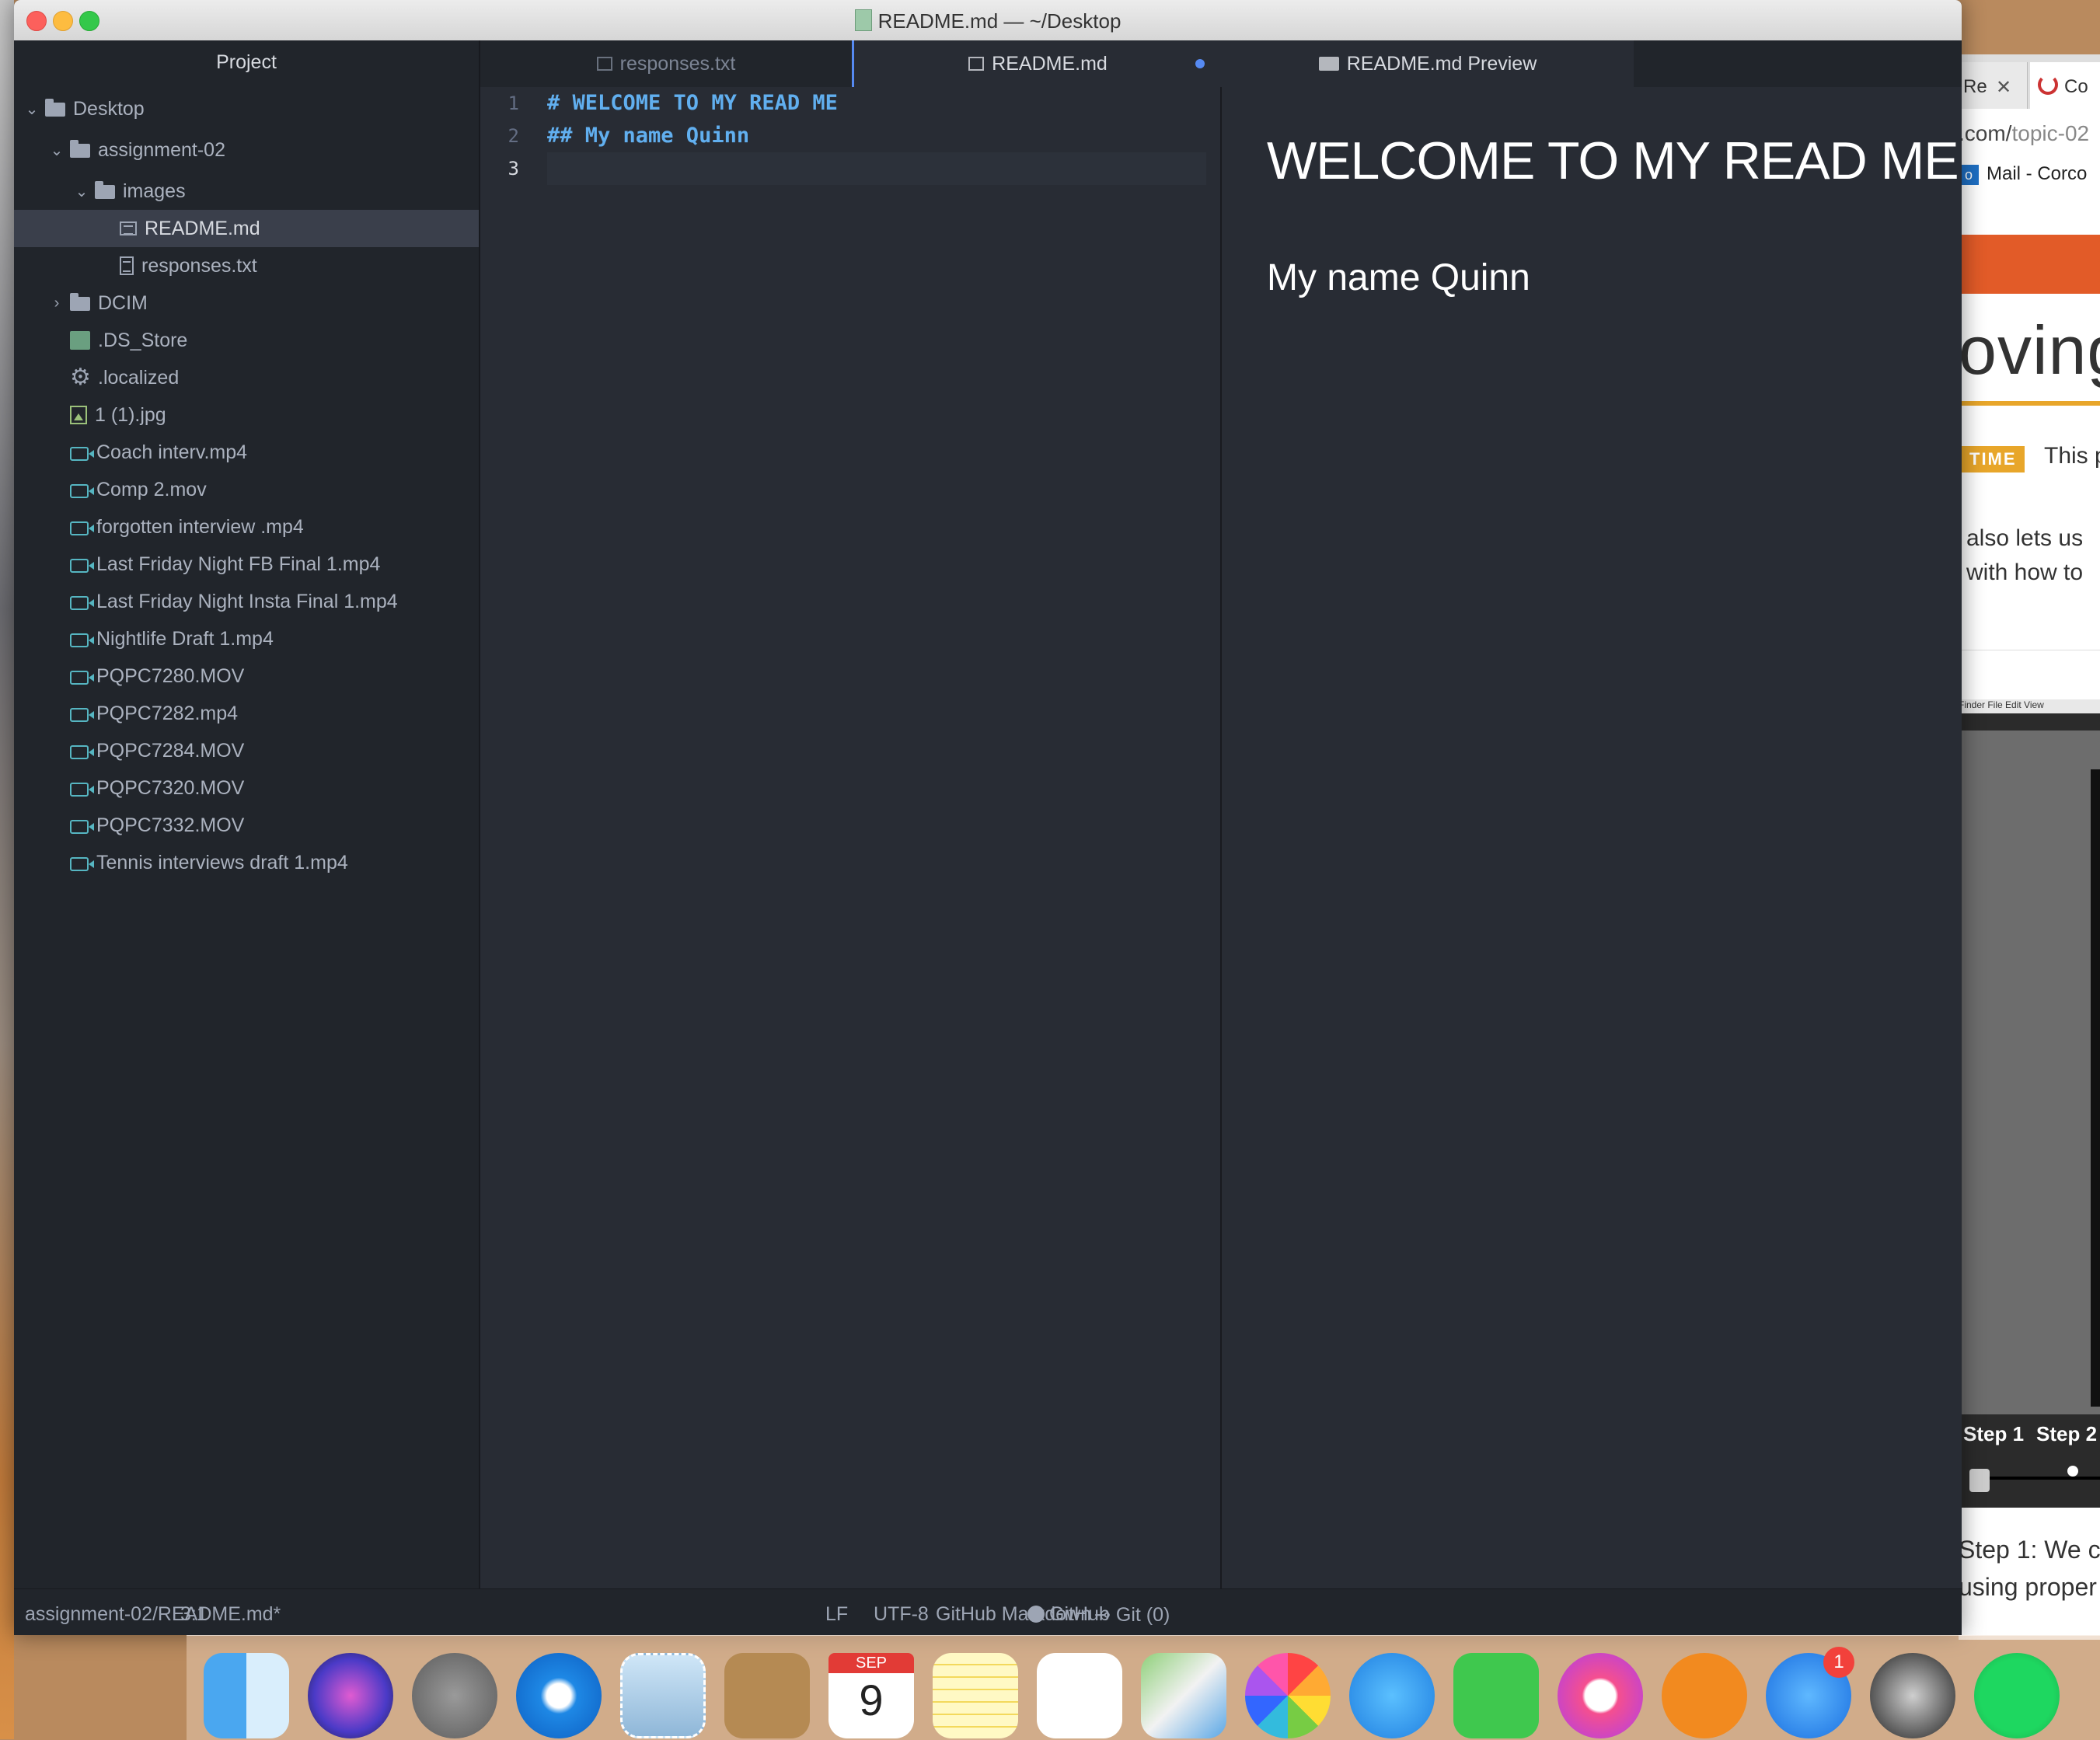 The image size is (2100, 1740). Describe the element at coordinates (2024, 133) in the screenshot. I see `browser-address-bar: .com/topic-02` at that location.